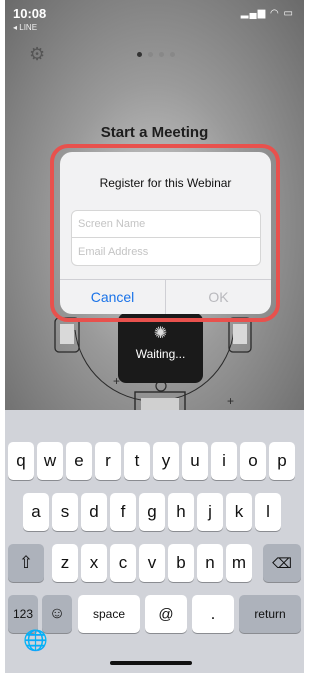 The height and width of the screenshot is (673, 320). I want to click on key-h: h, so click(181, 512).